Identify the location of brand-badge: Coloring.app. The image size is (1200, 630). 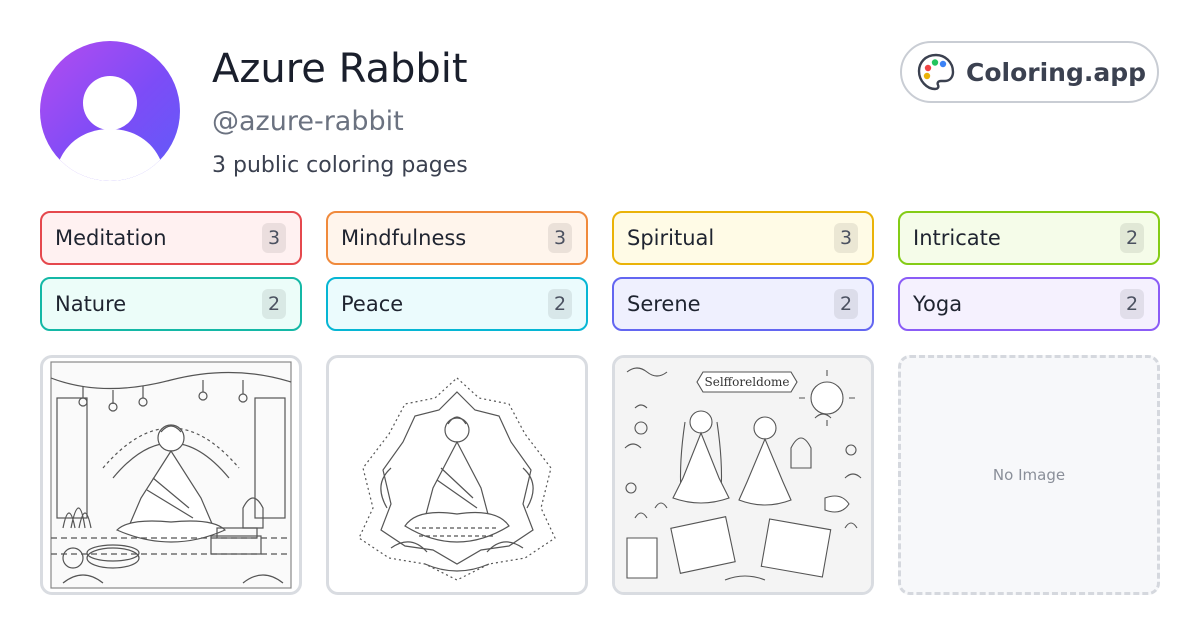
(1029, 72).